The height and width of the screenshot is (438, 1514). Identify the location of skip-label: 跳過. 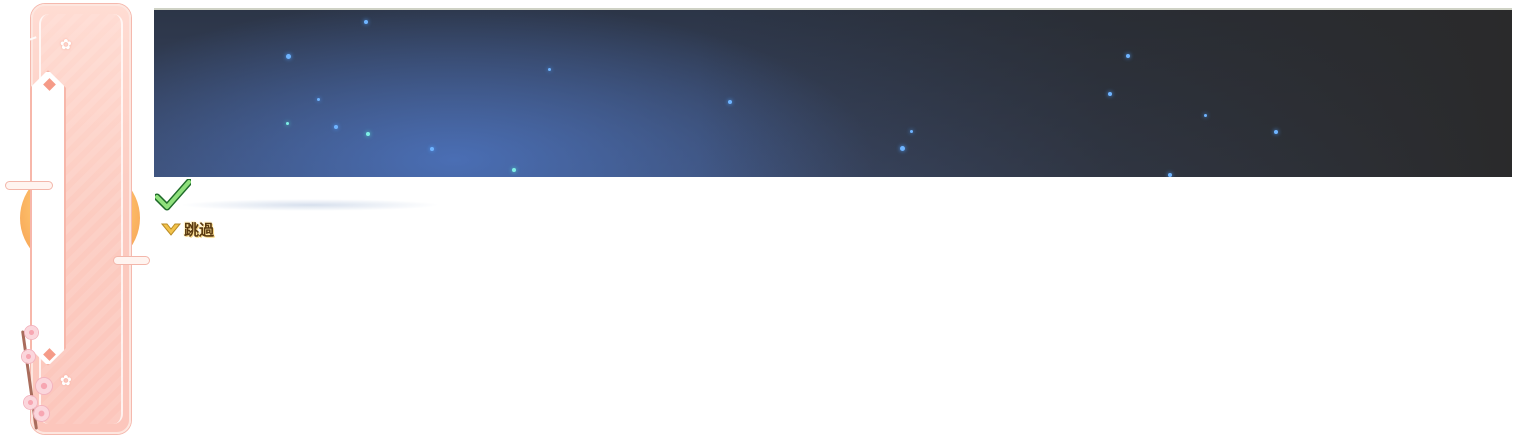
(199, 230).